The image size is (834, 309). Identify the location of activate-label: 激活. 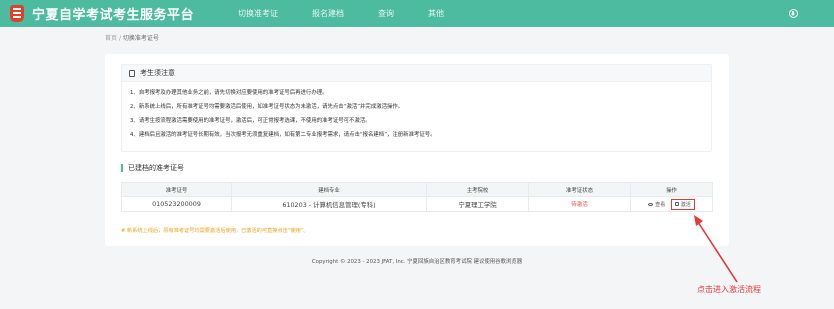
(685, 204).